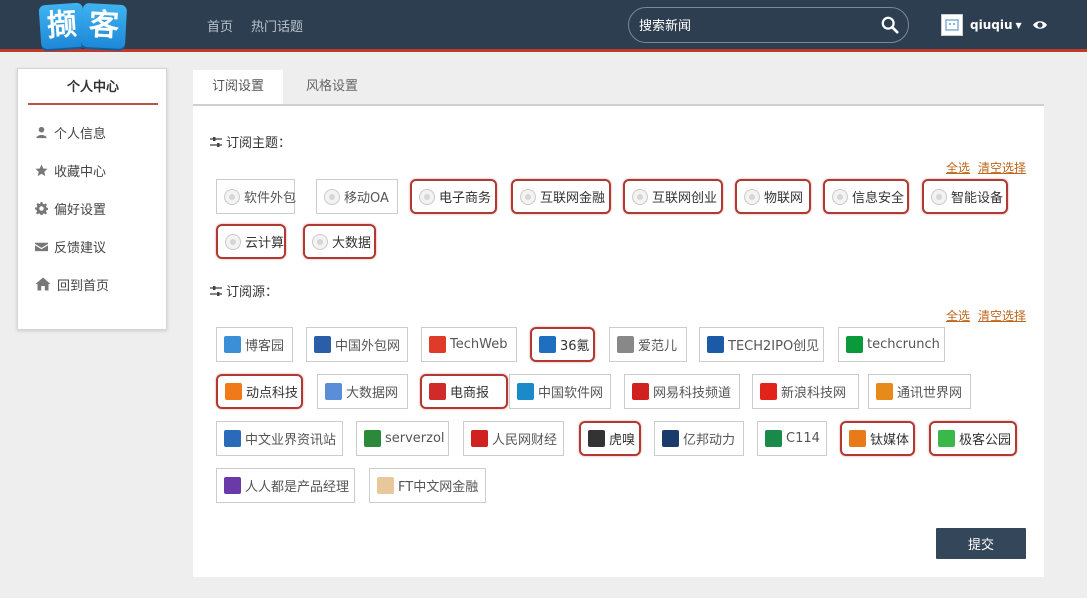  Describe the element at coordinates (285, 485) in the screenshot. I see `sources-chip: 人人都是产品经理` at that location.